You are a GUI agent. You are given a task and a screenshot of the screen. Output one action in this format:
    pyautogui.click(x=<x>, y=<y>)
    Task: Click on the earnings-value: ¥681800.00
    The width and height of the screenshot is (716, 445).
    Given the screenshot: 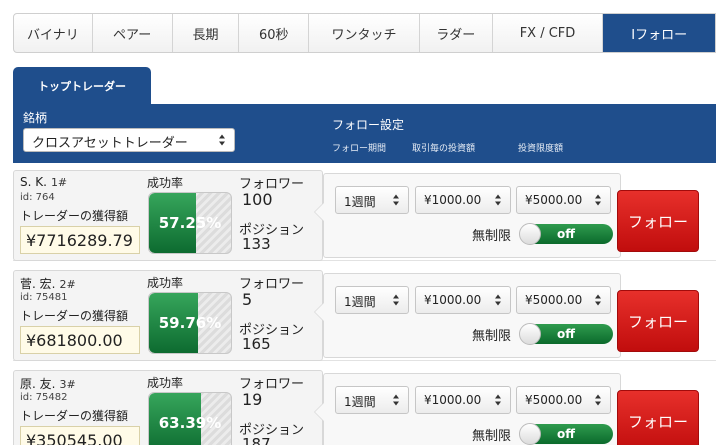 What is the action you would take?
    pyautogui.click(x=80, y=340)
    